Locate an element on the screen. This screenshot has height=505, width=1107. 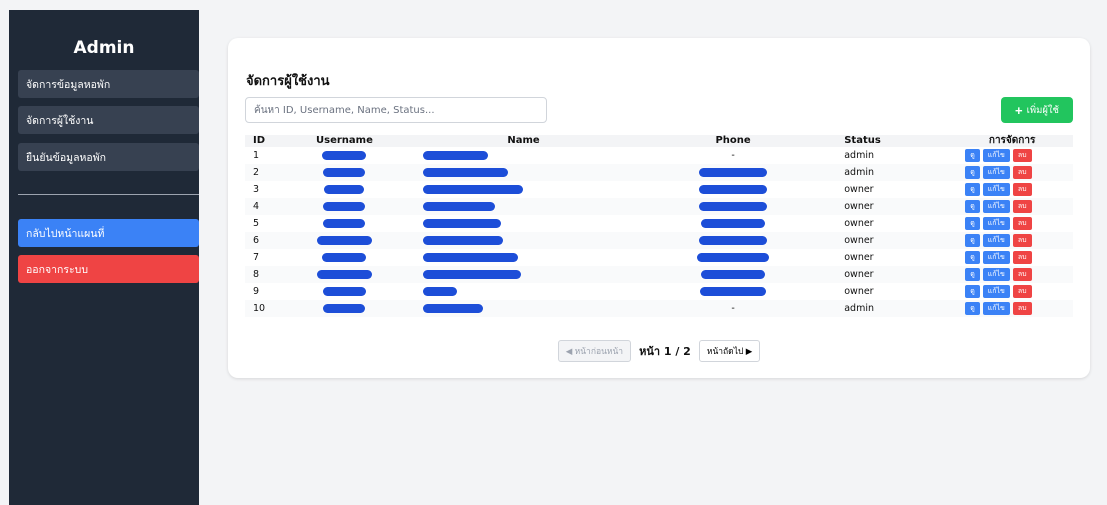
add-user-label: เพิ่มผู้ใช้ is located at coordinates (1043, 110).